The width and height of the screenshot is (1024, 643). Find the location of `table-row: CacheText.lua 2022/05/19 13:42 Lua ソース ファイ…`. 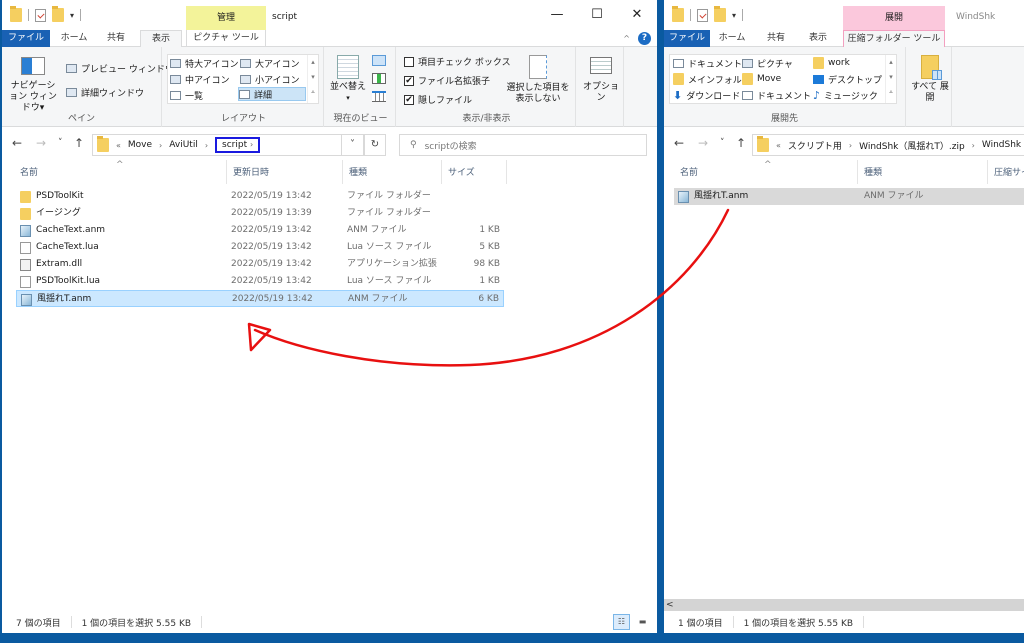

table-row: CacheText.lua 2022/05/19 13:42 Lua ソース ファイ… is located at coordinates (260, 247).